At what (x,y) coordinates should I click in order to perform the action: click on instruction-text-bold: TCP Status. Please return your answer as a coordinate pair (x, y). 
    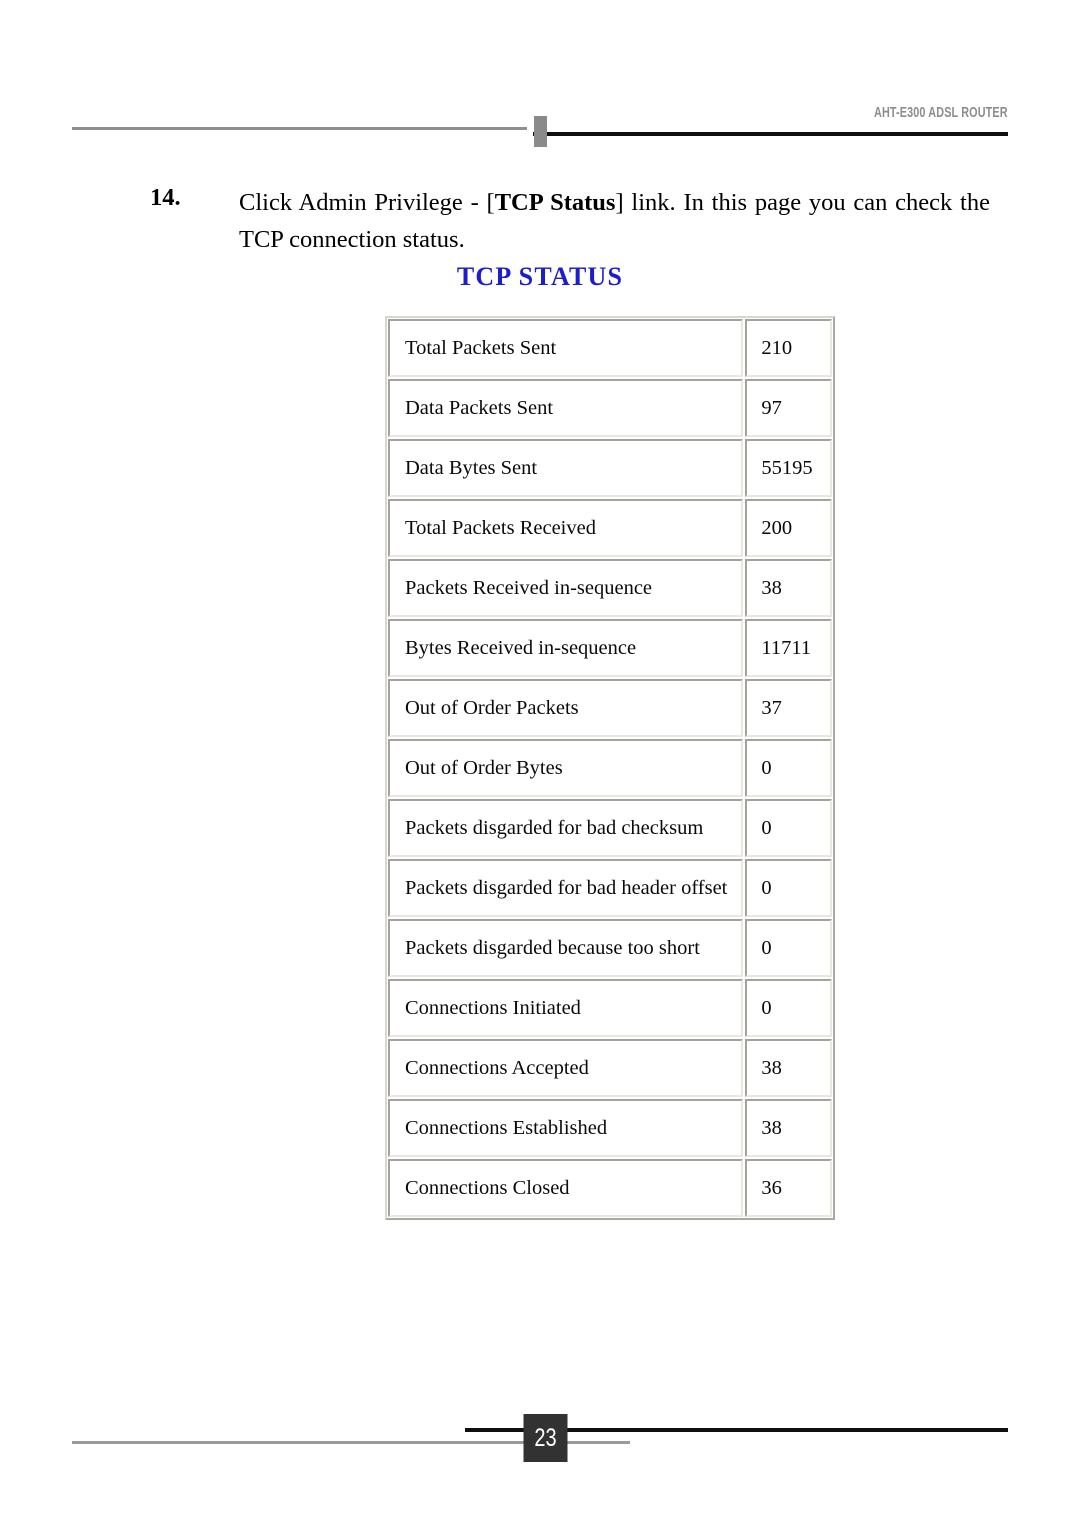
    Looking at the image, I should click on (555, 202).